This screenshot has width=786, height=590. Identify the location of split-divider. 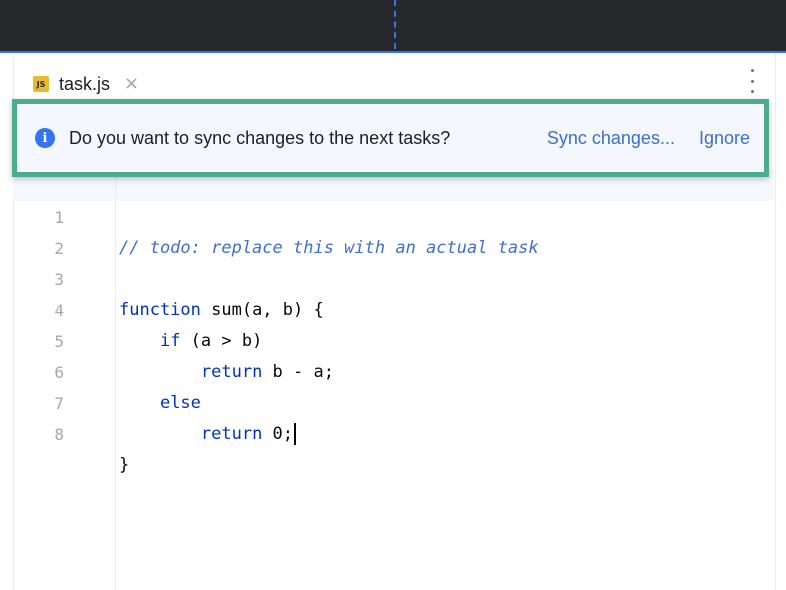
(395, 24).